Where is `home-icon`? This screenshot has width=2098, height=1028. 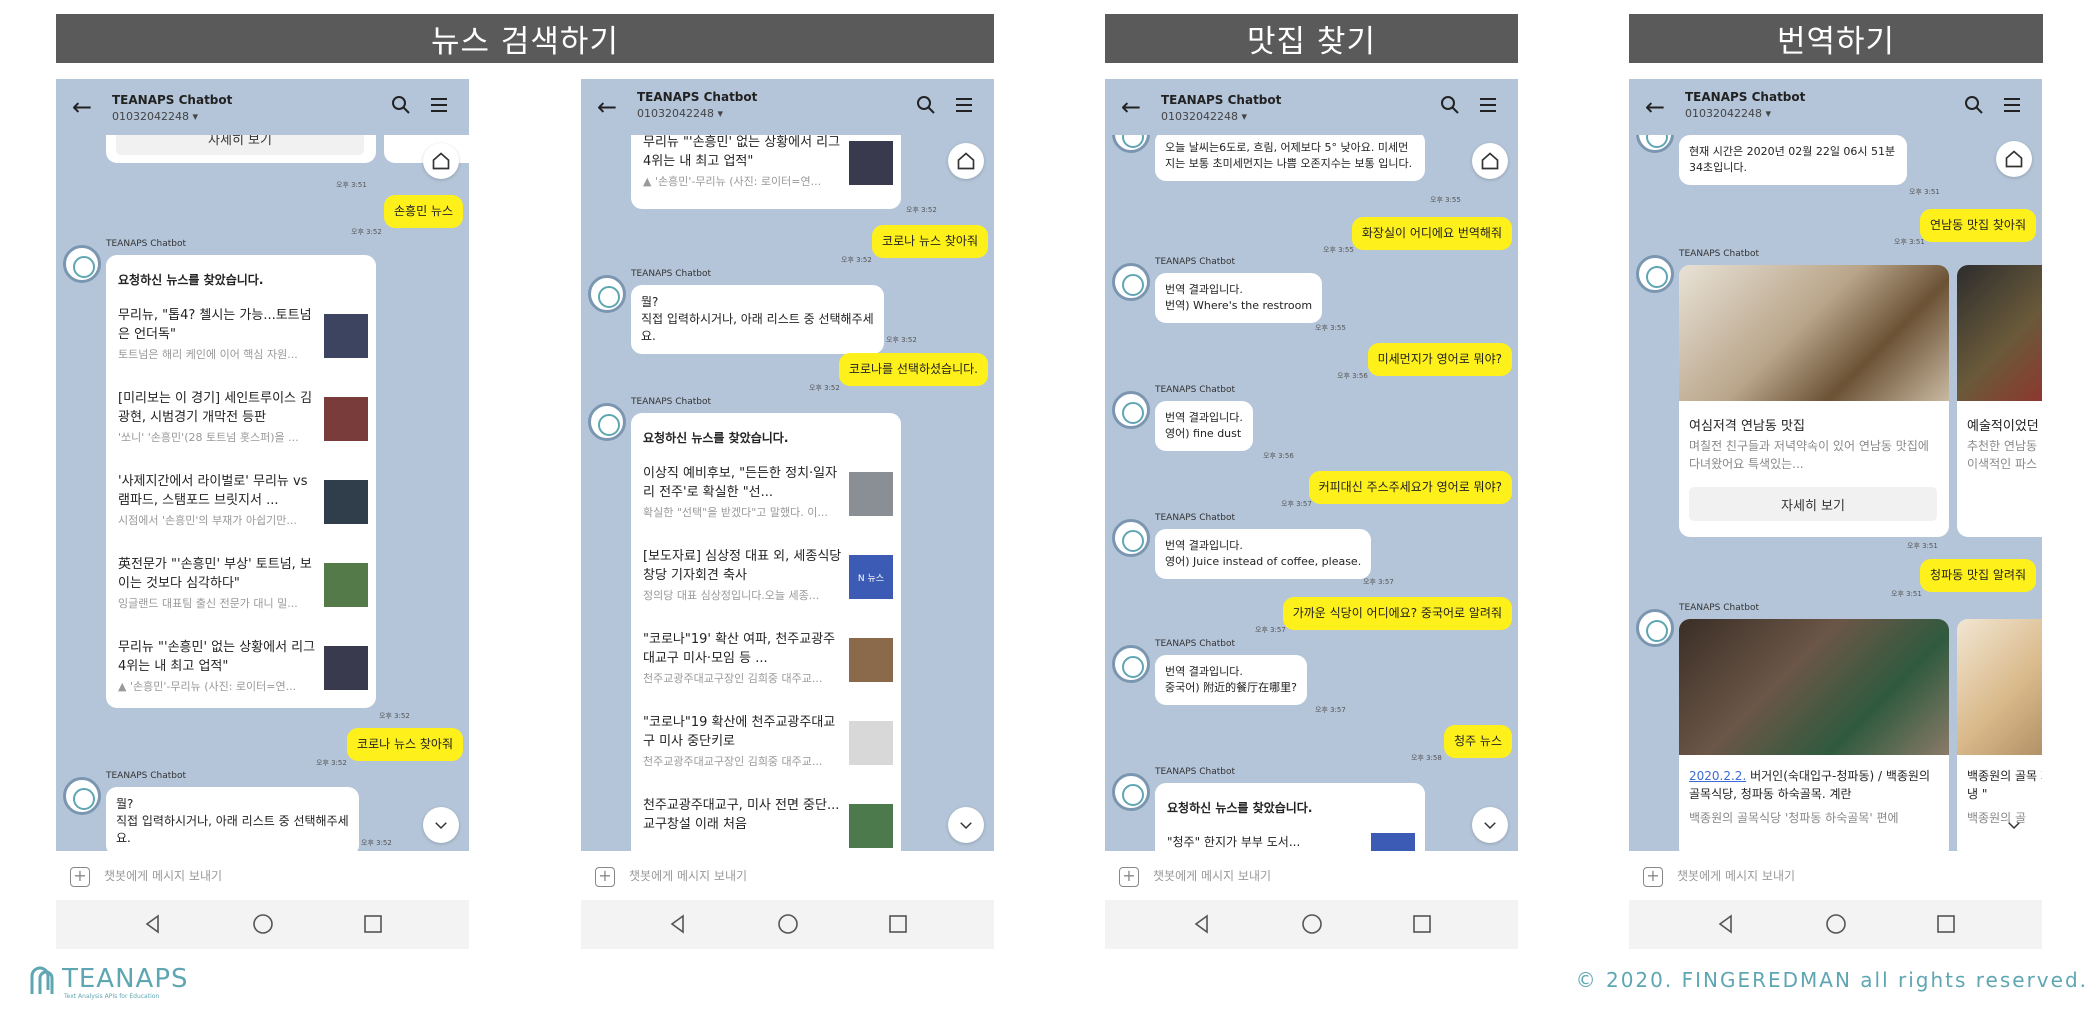 home-icon is located at coordinates (1490, 161).